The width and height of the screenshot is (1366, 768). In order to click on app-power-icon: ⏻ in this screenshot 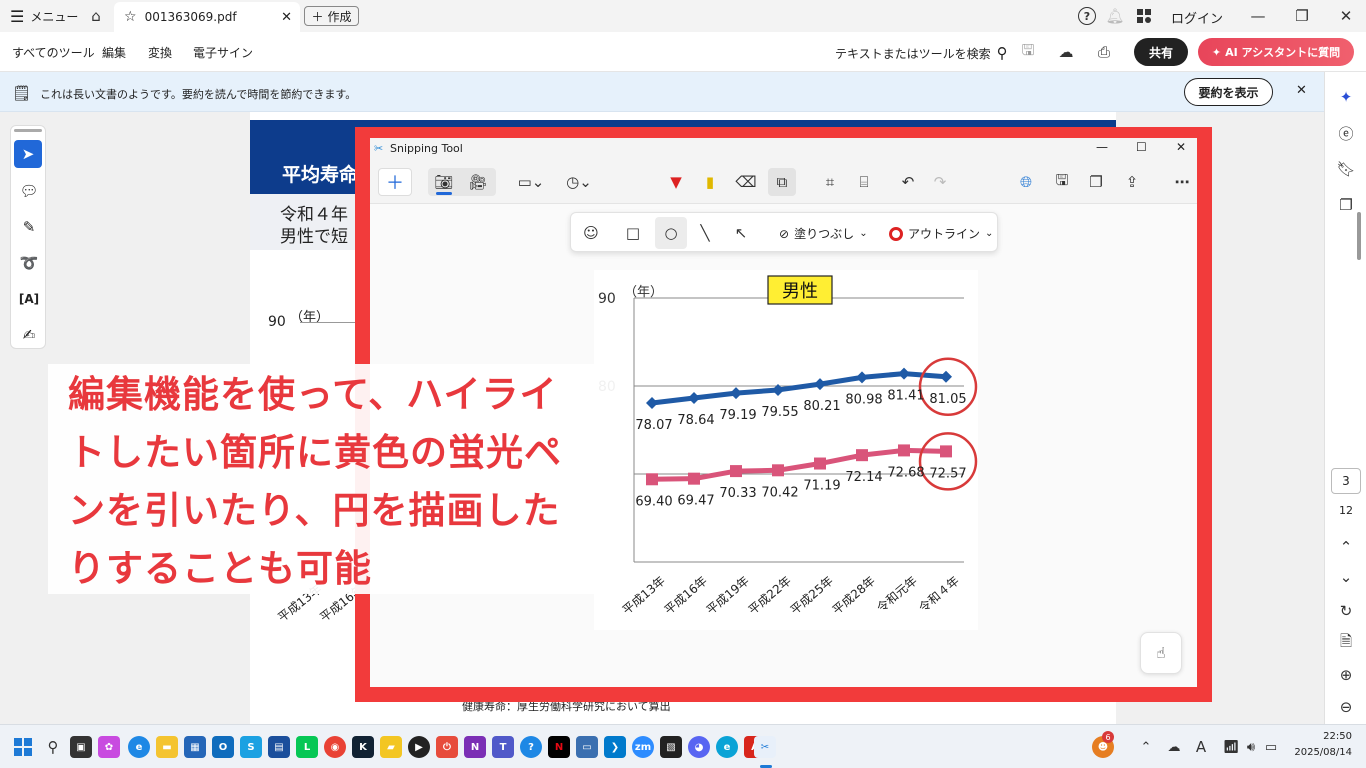, I will do `click(447, 747)`.